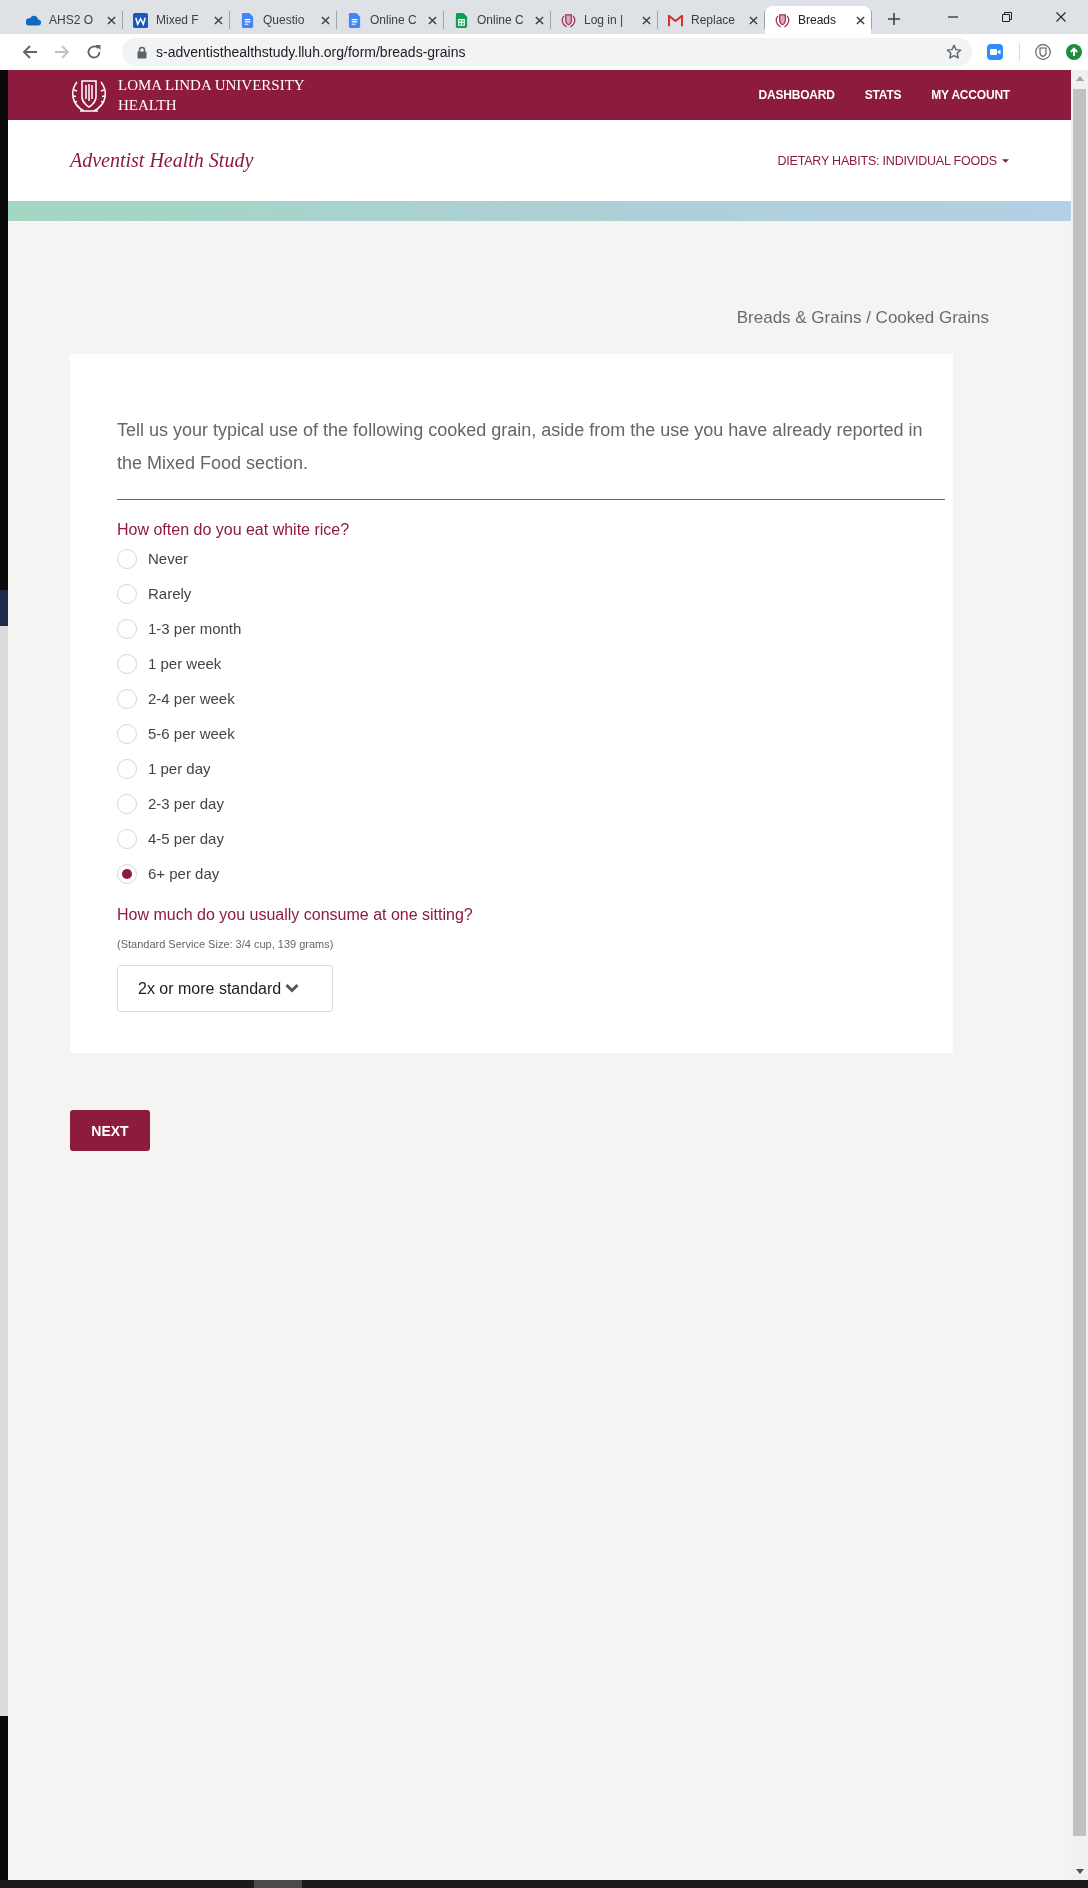 The width and height of the screenshot is (1088, 1888). I want to click on address-bar: s-adventisthealthstudy.lluh.org/form/breads-grains, so click(547, 52).